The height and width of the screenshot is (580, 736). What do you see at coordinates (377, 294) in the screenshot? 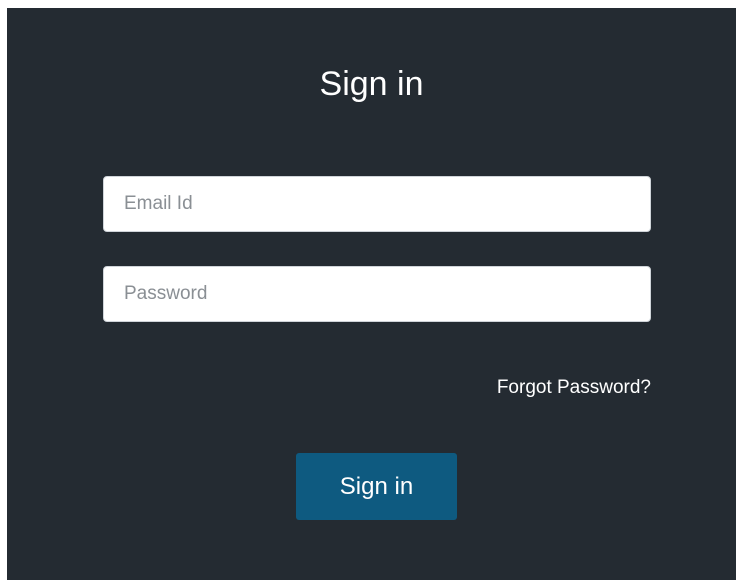
I see `password-field` at bounding box center [377, 294].